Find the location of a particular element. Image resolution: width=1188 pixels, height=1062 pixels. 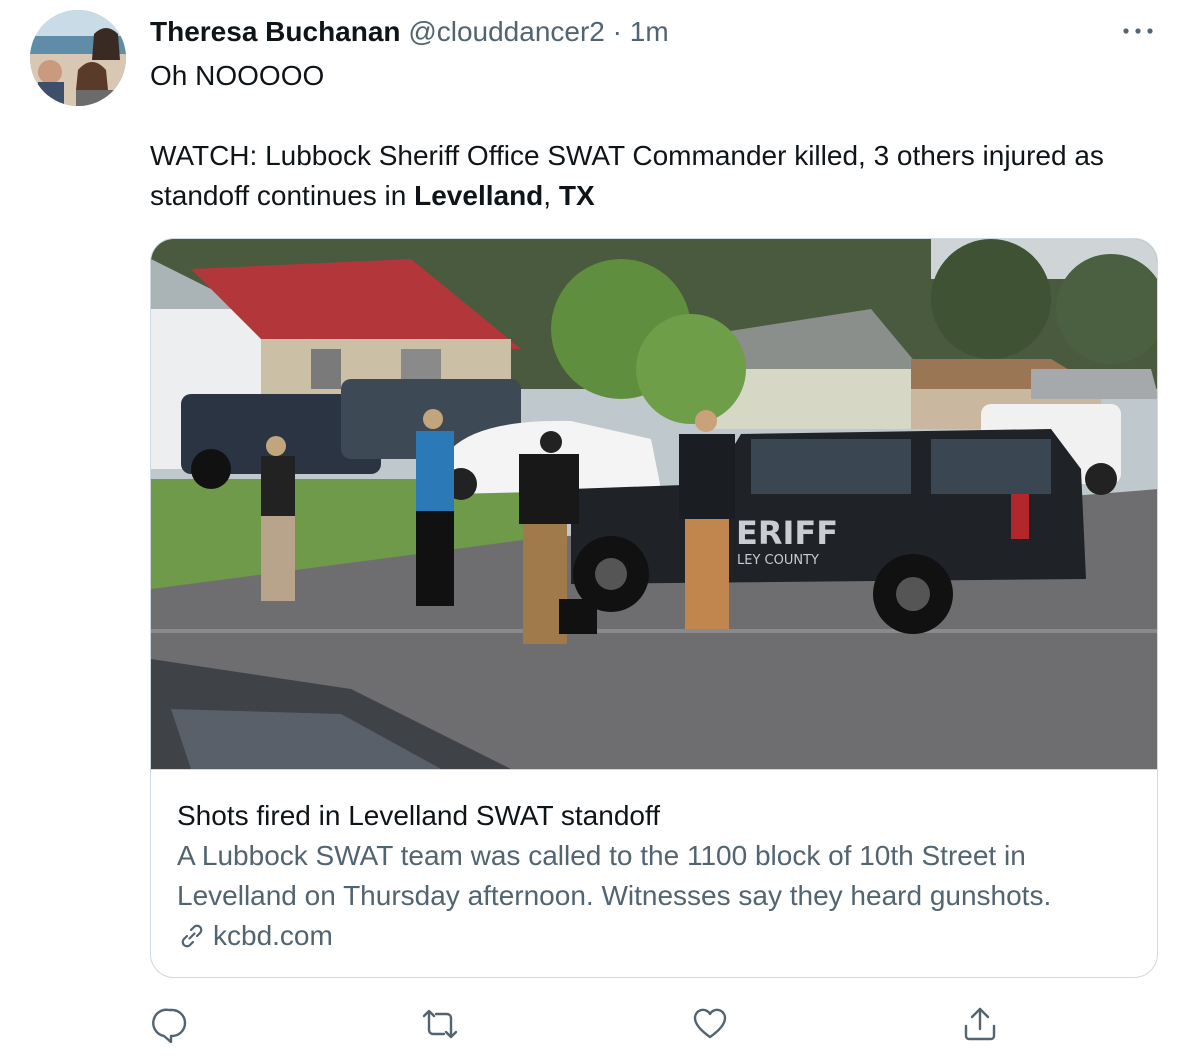

tweet-header: Theresa Buchanan @clouddancer2 · 1m is located at coordinates (409, 32).